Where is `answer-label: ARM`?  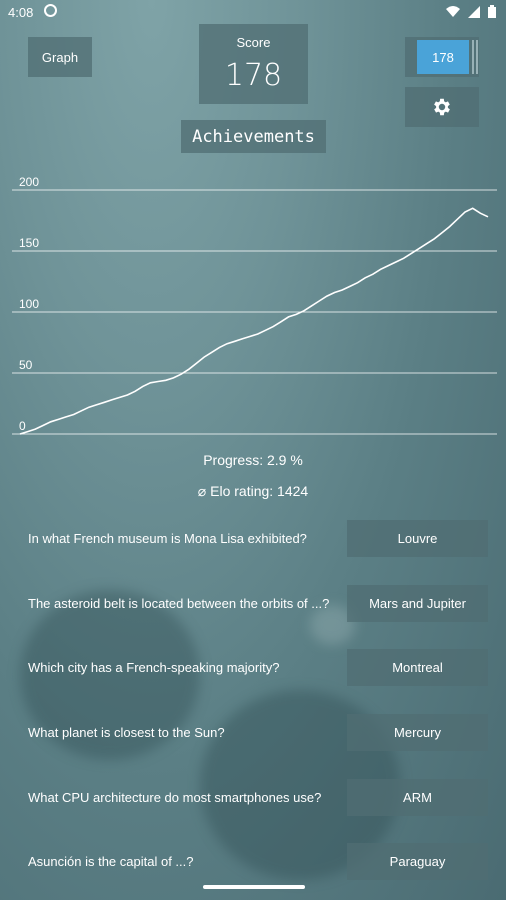
answer-label: ARM is located at coordinates (417, 797).